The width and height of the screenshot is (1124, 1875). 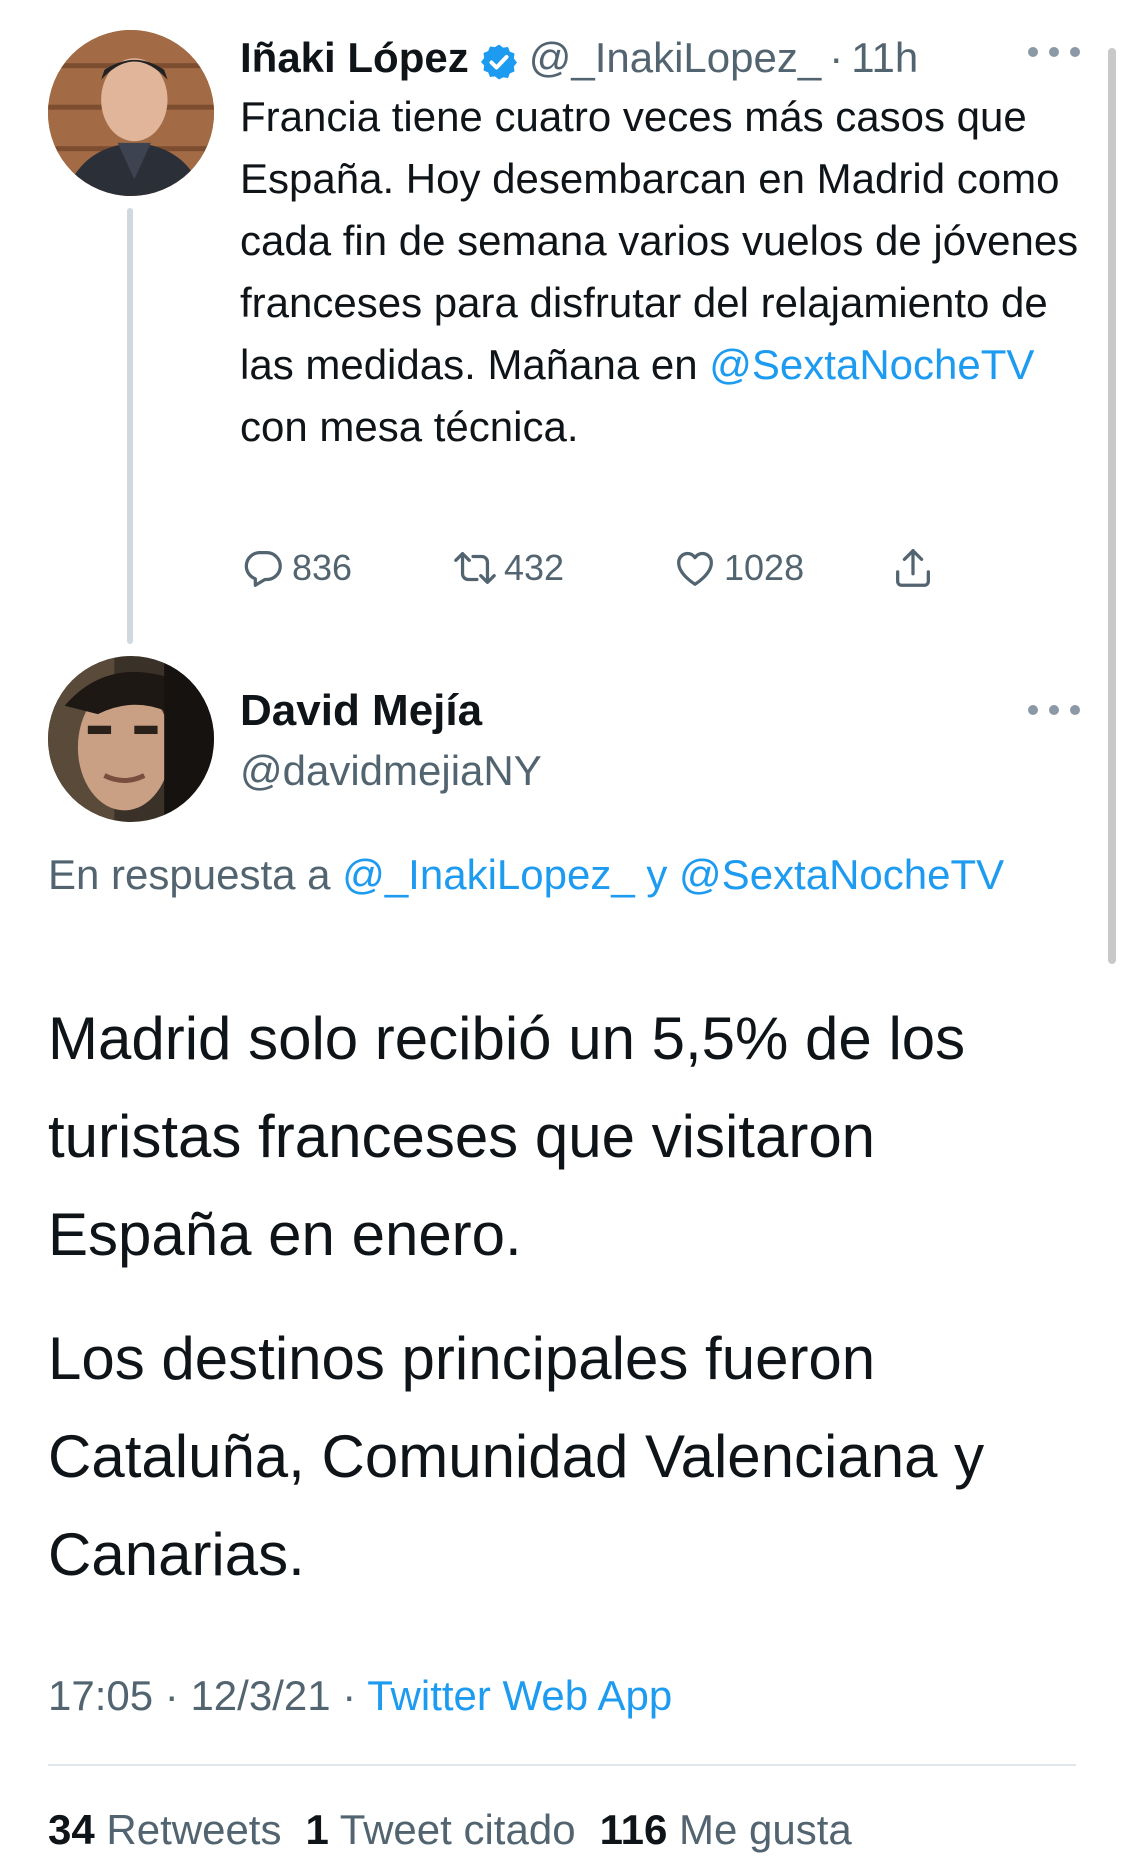 What do you see at coordinates (361, 711) in the screenshot?
I see `reply-author-name: David Mejía` at bounding box center [361, 711].